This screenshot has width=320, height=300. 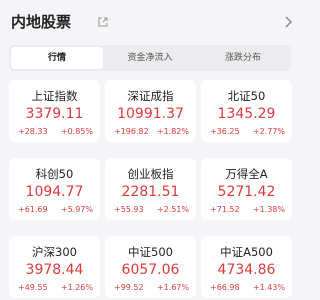 I want to click on index-change-percent: +5.97%, so click(x=76, y=209).